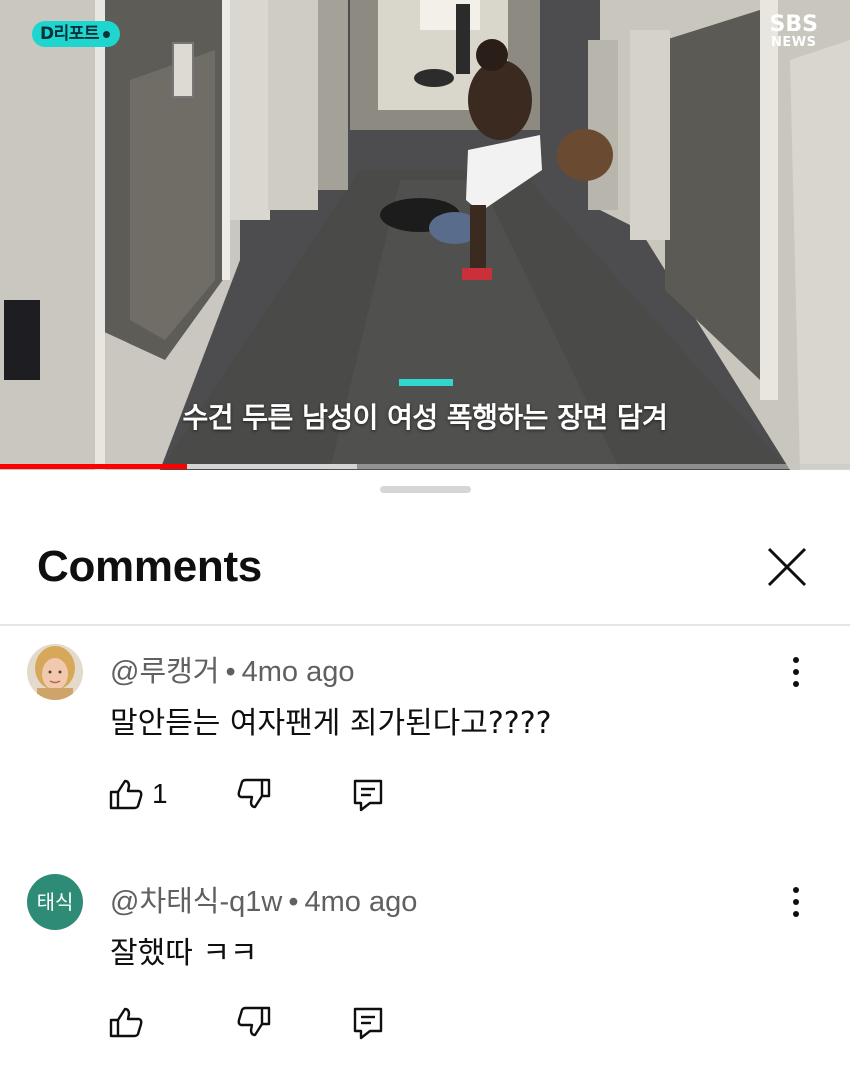 Image resolution: width=850 pixels, height=1078 pixels. I want to click on comment-author: @루캥거, so click(164, 672).